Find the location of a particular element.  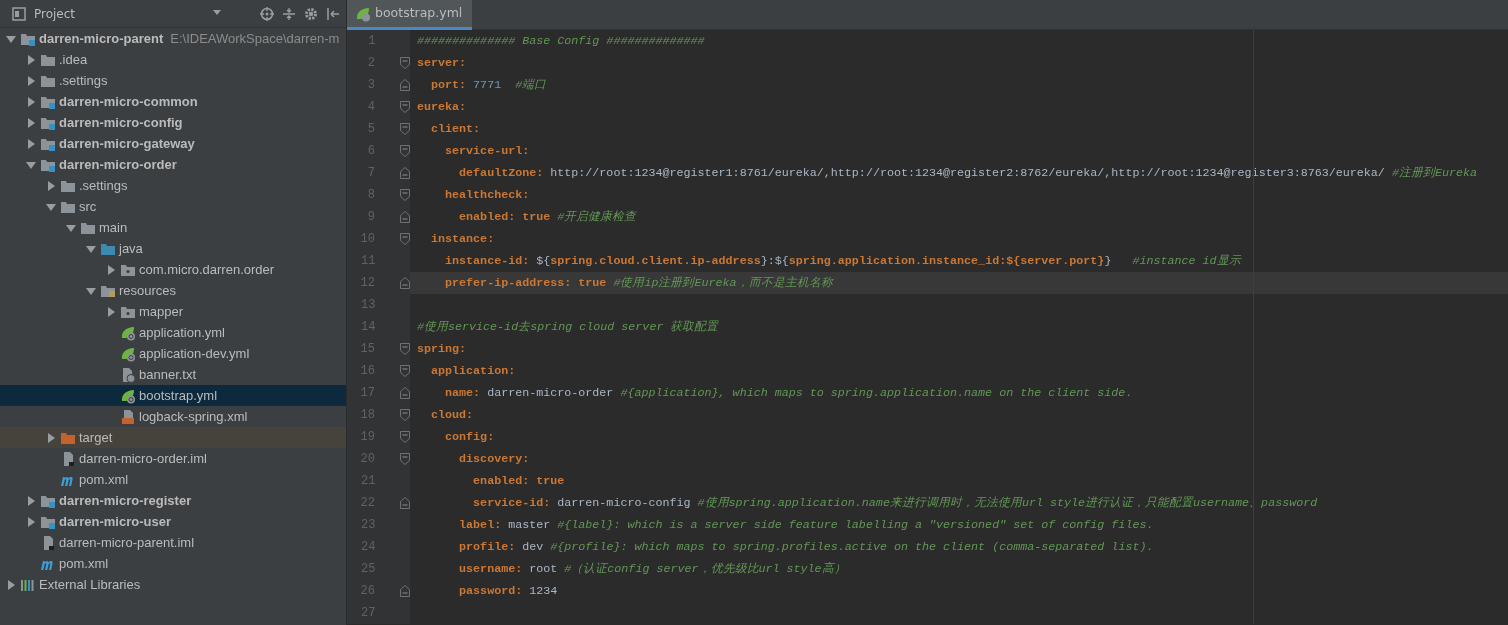

code-line: port: 7771 #端口 is located at coordinates (489, 85).